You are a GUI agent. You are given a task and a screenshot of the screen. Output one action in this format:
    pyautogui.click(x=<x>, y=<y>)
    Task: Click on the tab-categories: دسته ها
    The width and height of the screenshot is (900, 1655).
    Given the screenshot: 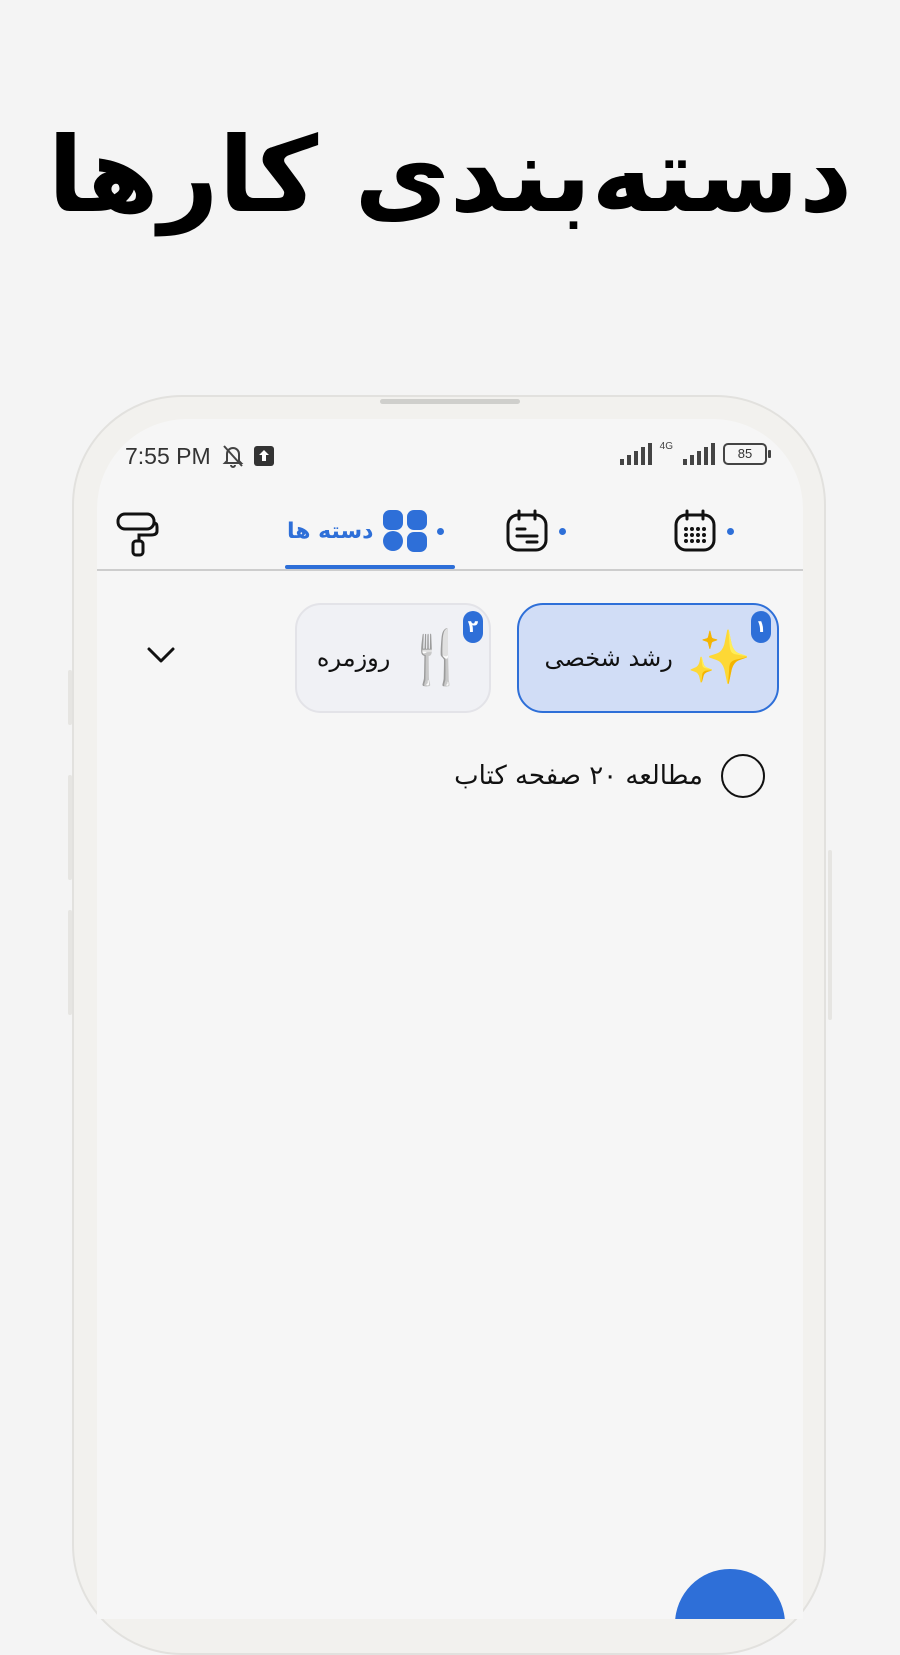 What is the action you would take?
    pyautogui.click(x=366, y=531)
    